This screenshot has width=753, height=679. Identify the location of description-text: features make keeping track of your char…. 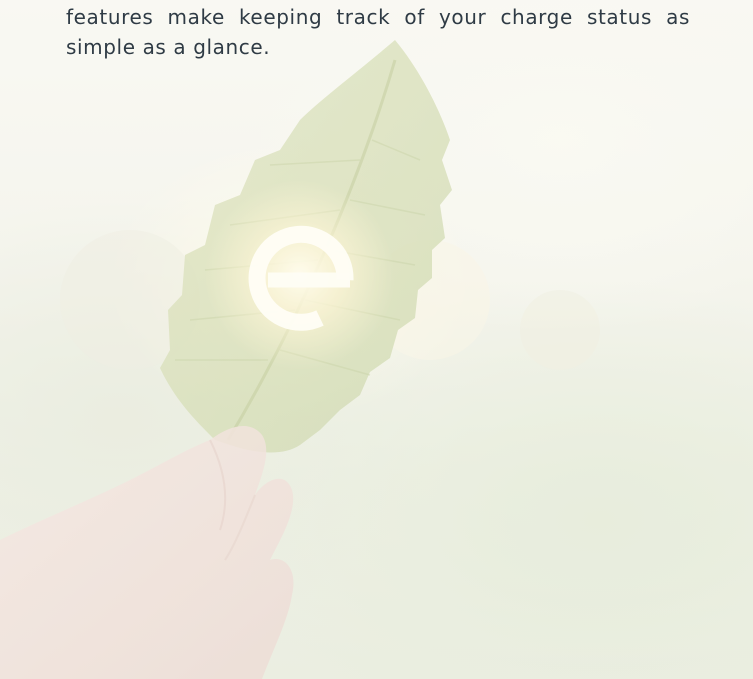
(378, 32).